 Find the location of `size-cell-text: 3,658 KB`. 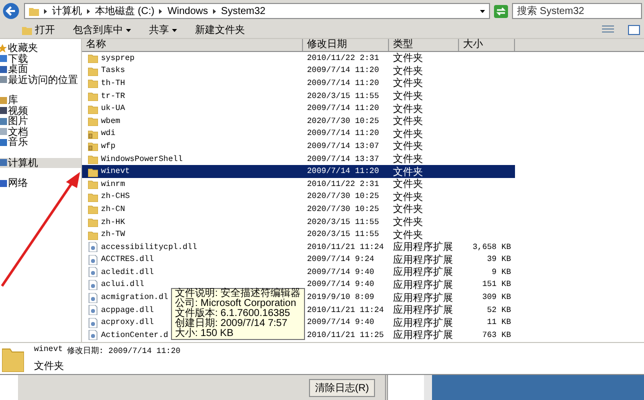

size-cell-text: 3,658 KB is located at coordinates (492, 247).